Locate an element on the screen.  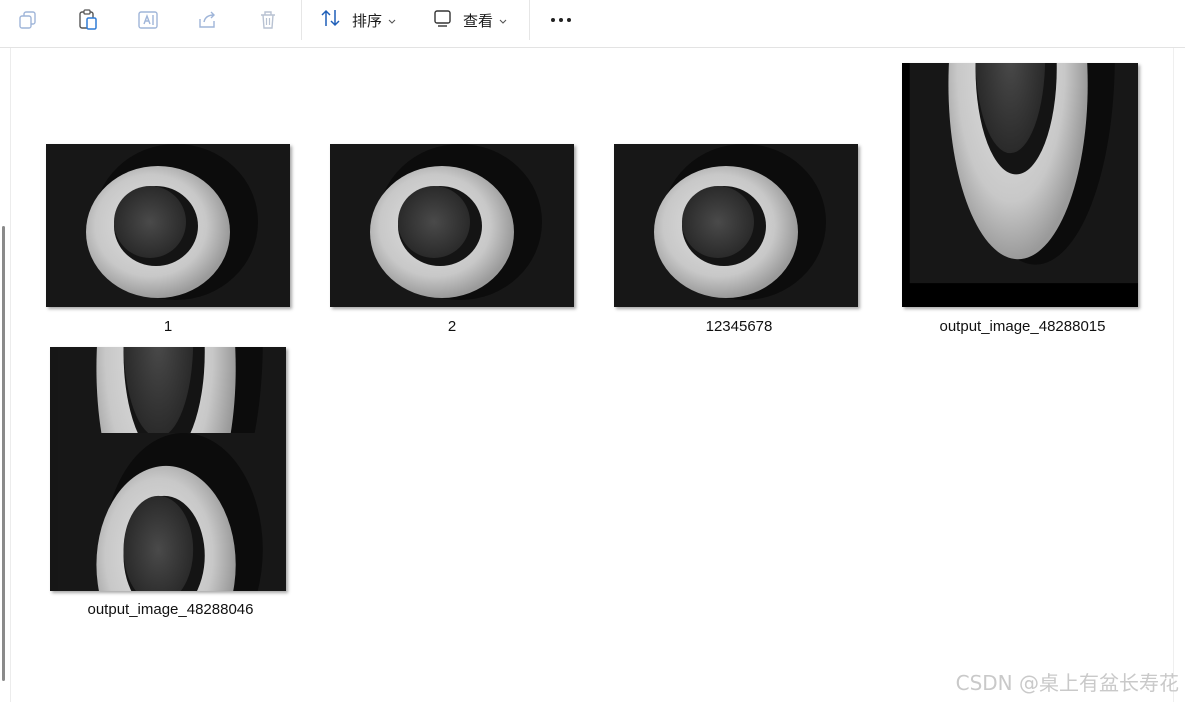
sort-button: 排序 is located at coordinates (358, 20).